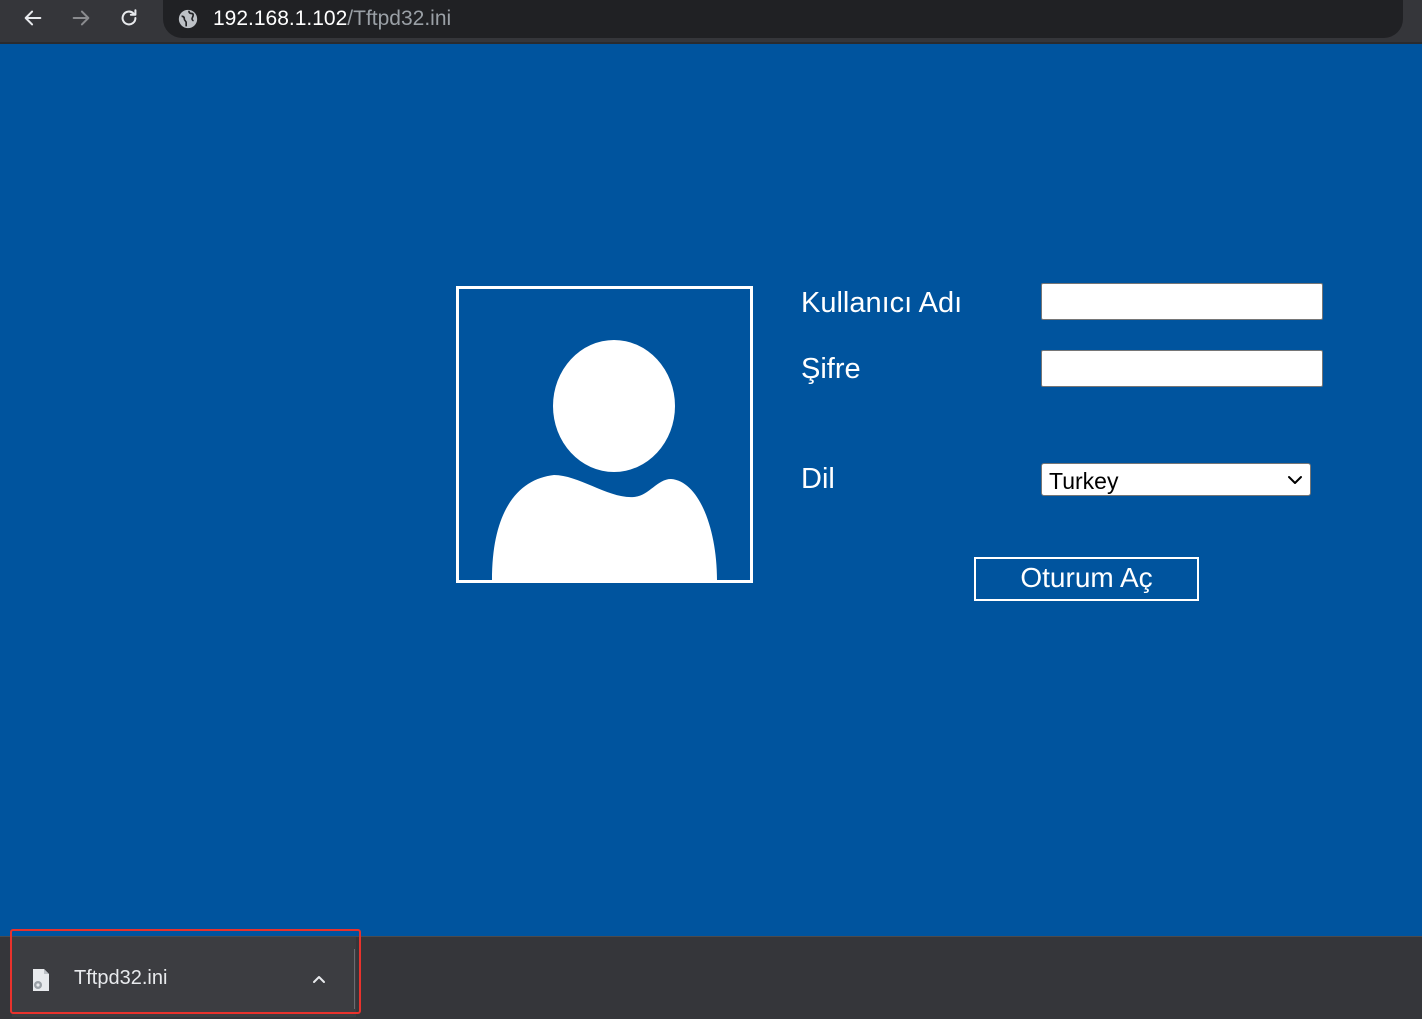  Describe the element at coordinates (319, 979) in the screenshot. I see `chevron-up-icon` at that location.